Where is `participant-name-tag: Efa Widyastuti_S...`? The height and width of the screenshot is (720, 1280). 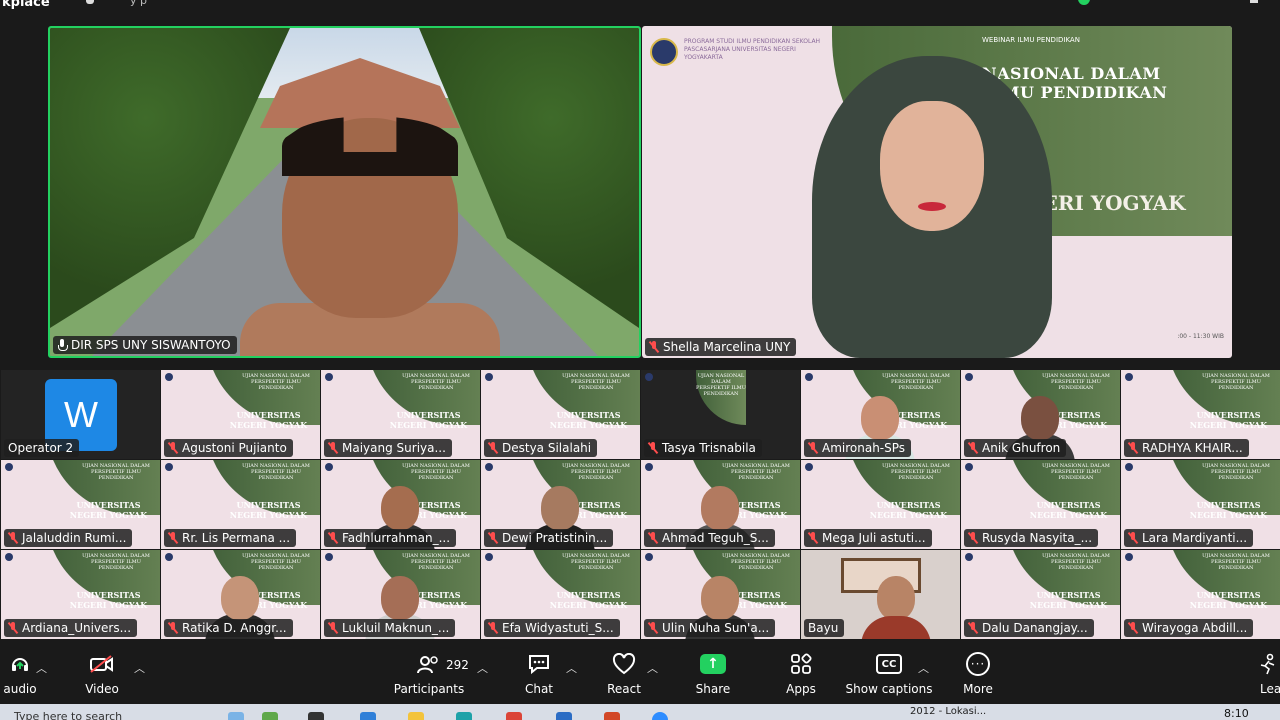 participant-name-tag: Efa Widyastuti_S... is located at coordinates (552, 628).